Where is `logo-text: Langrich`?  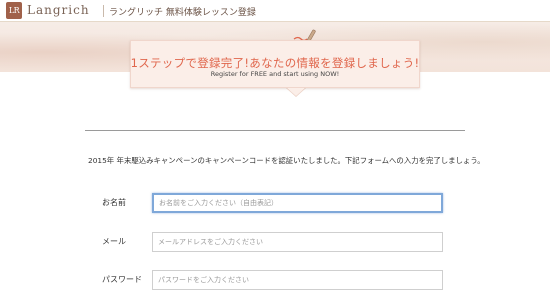
logo-text: Langrich is located at coordinates (58, 10).